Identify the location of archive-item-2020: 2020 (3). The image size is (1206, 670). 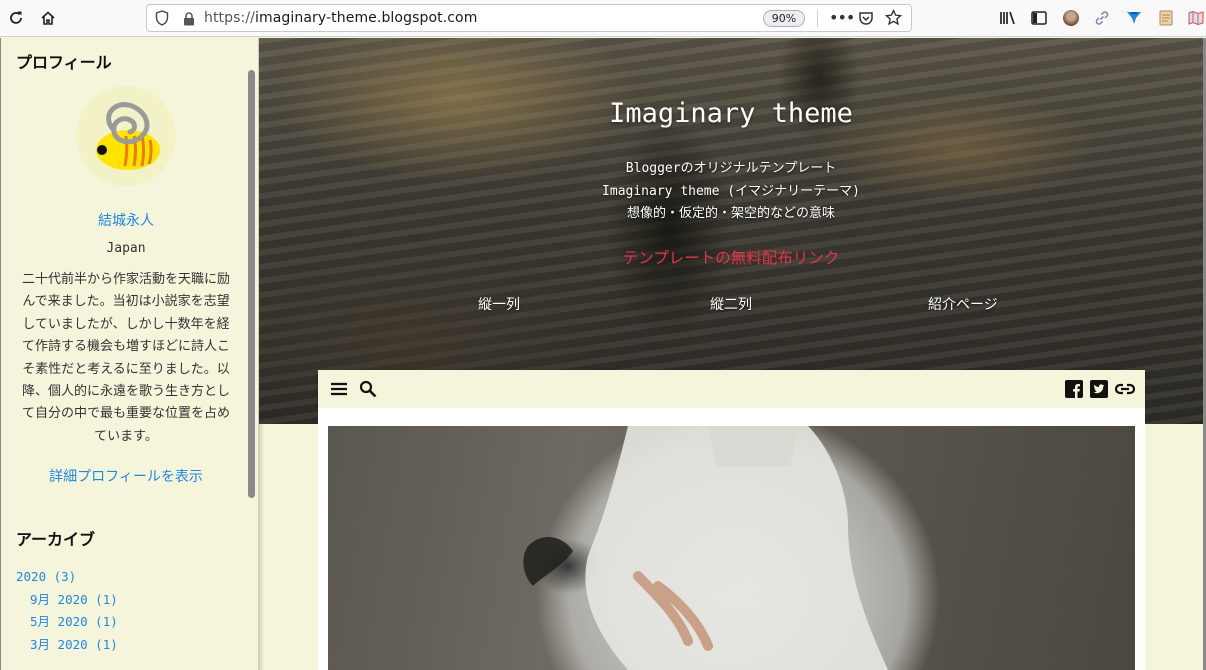
(67, 577).